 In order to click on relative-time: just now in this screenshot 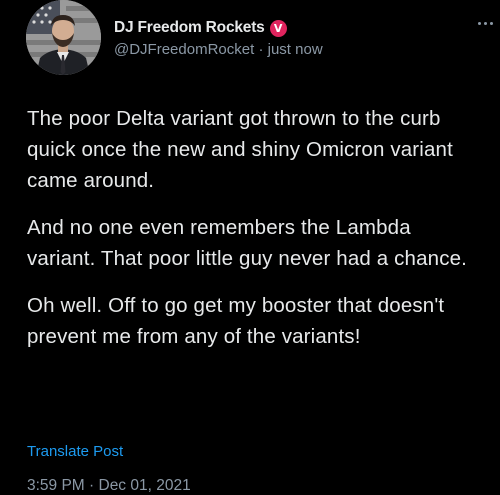, I will do `click(295, 49)`.